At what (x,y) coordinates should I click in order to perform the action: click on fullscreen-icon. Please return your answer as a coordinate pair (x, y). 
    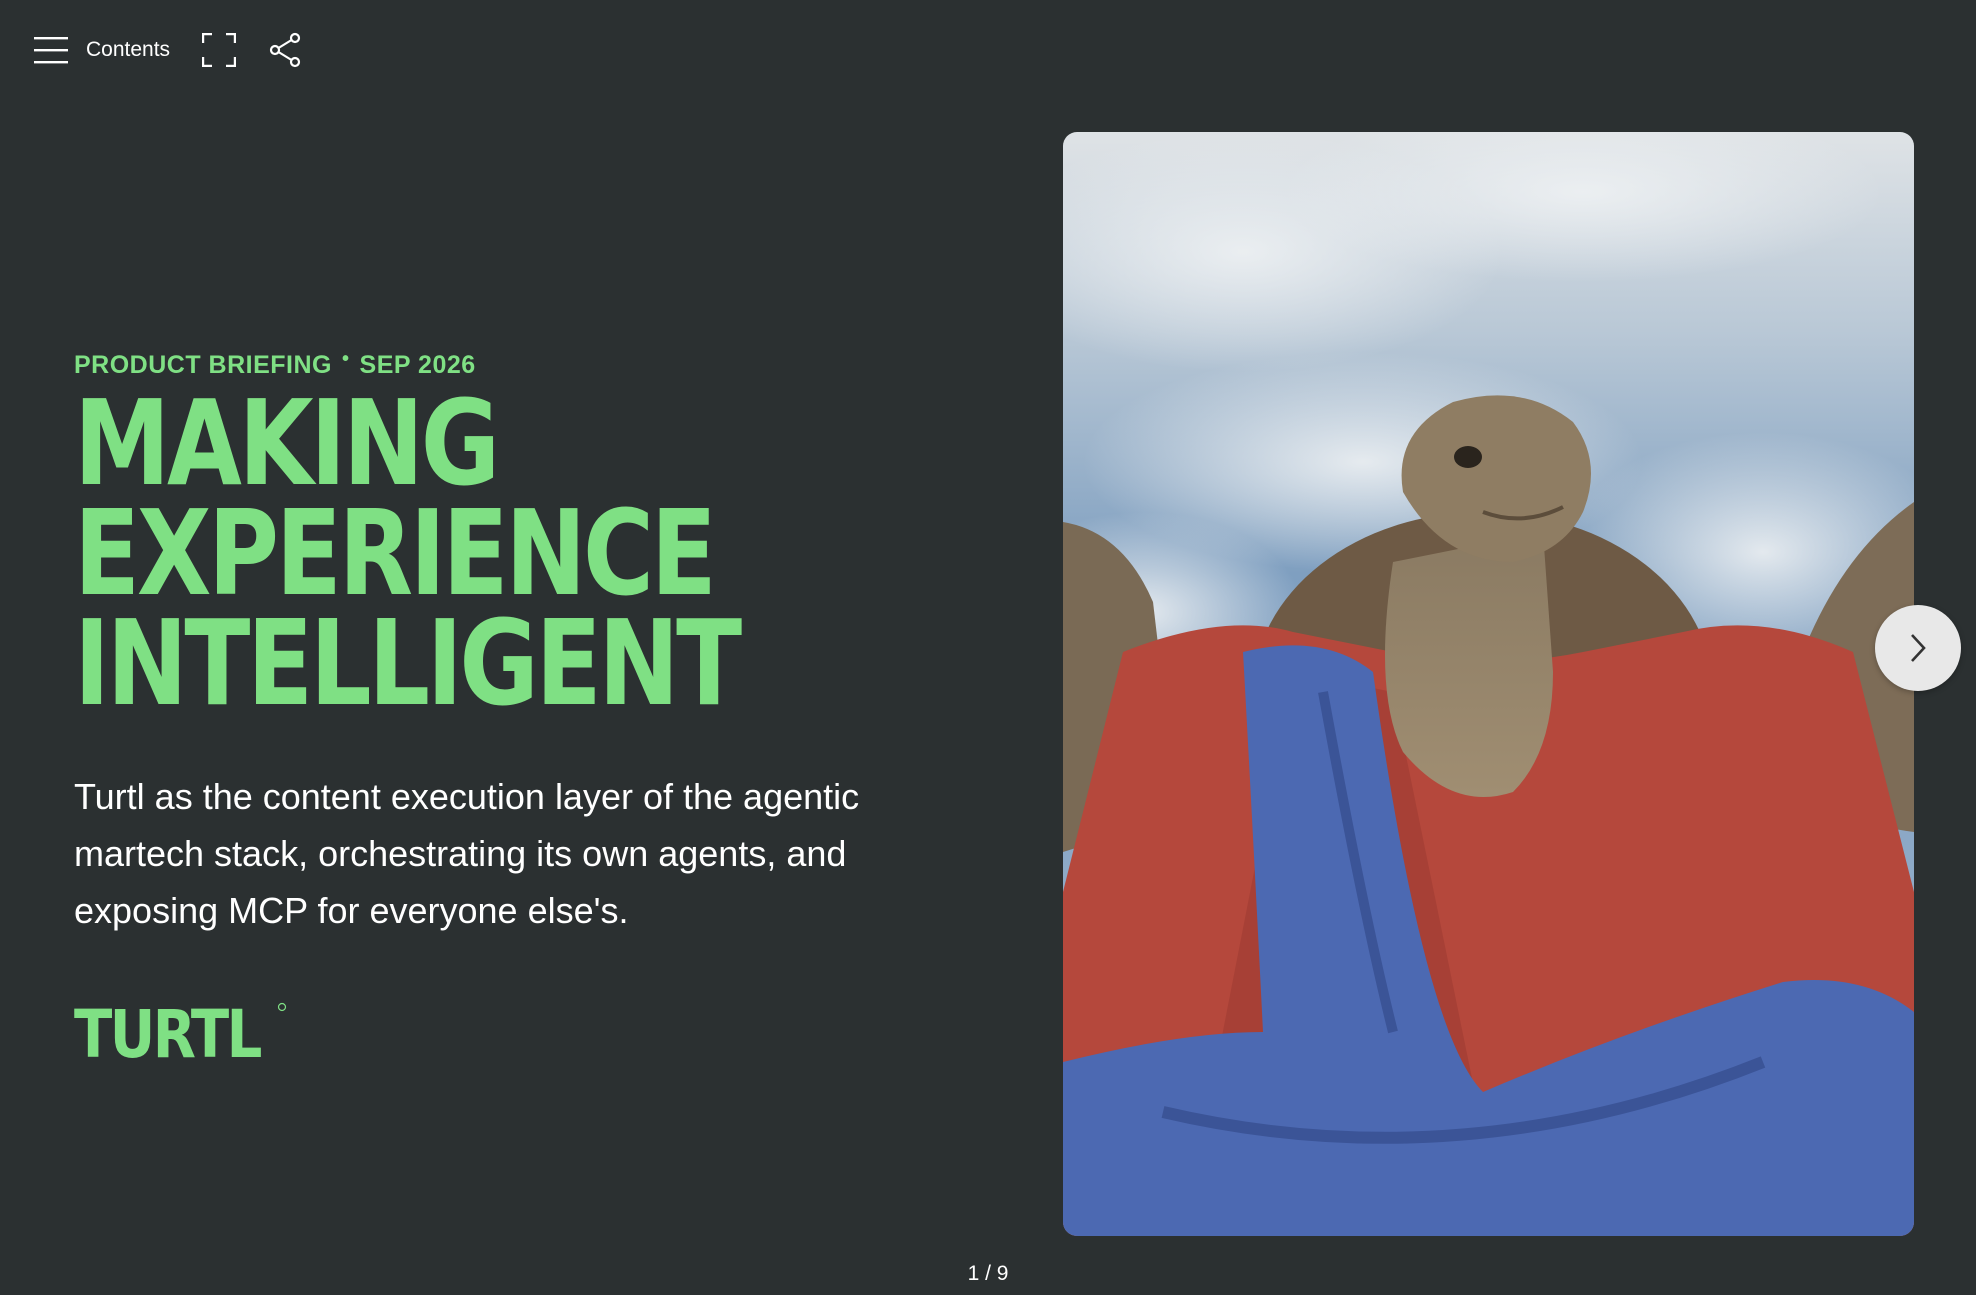
    Looking at the image, I should click on (219, 50).